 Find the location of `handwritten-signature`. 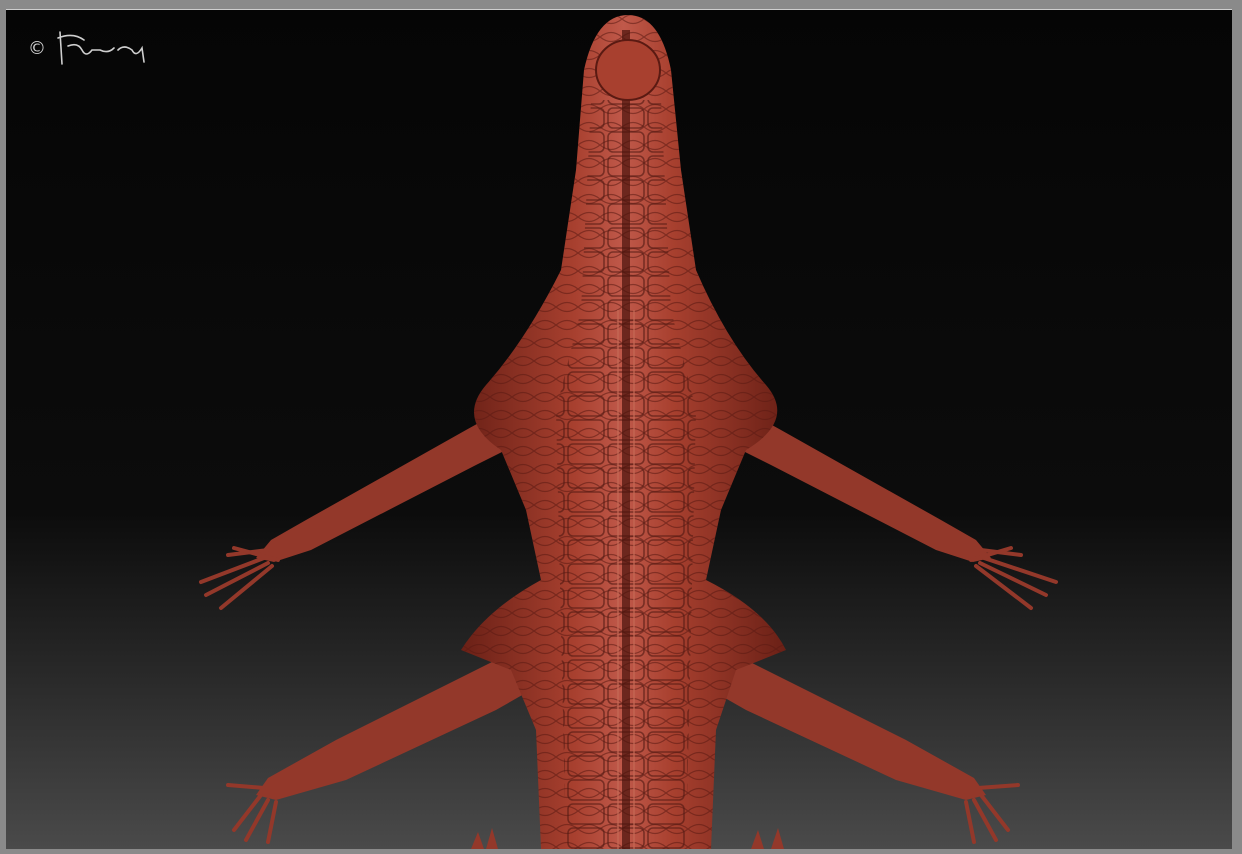

handwritten-signature is located at coordinates (101, 48).